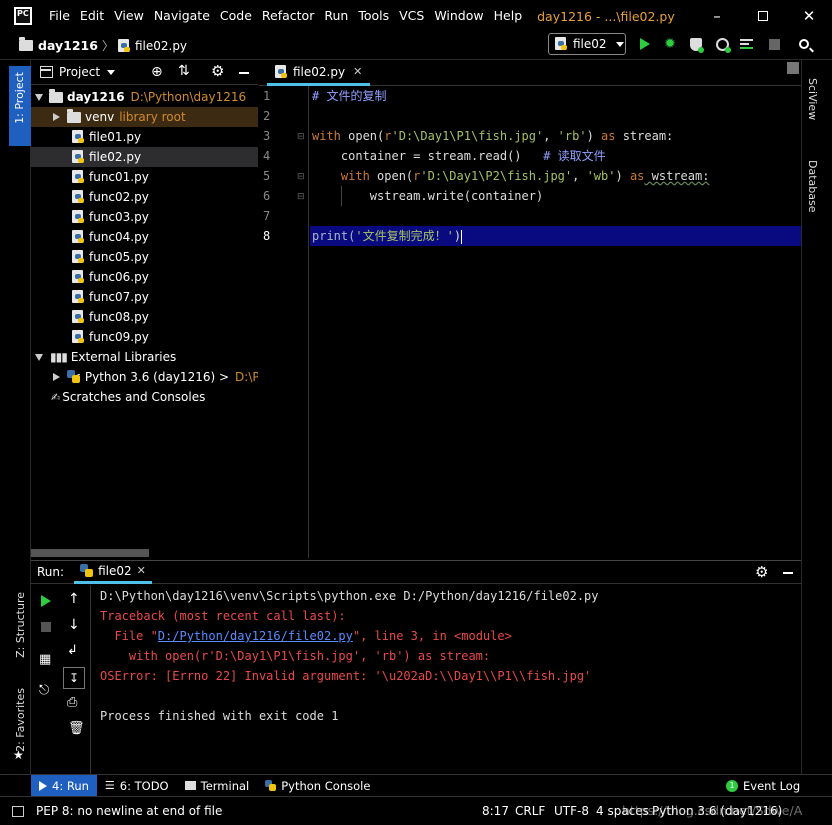 Image resolution: width=832 pixels, height=825 pixels. Describe the element at coordinates (19, 98) in the screenshot. I see `project-tool-label: 1: Project` at that location.